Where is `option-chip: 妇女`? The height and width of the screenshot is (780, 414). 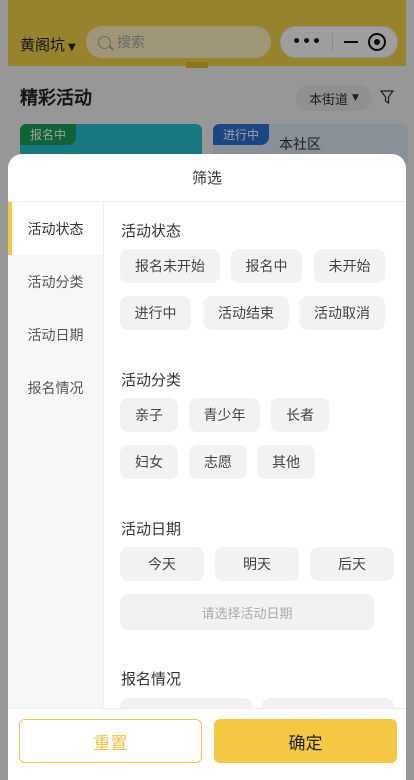
option-chip: 妇女 is located at coordinates (149, 462).